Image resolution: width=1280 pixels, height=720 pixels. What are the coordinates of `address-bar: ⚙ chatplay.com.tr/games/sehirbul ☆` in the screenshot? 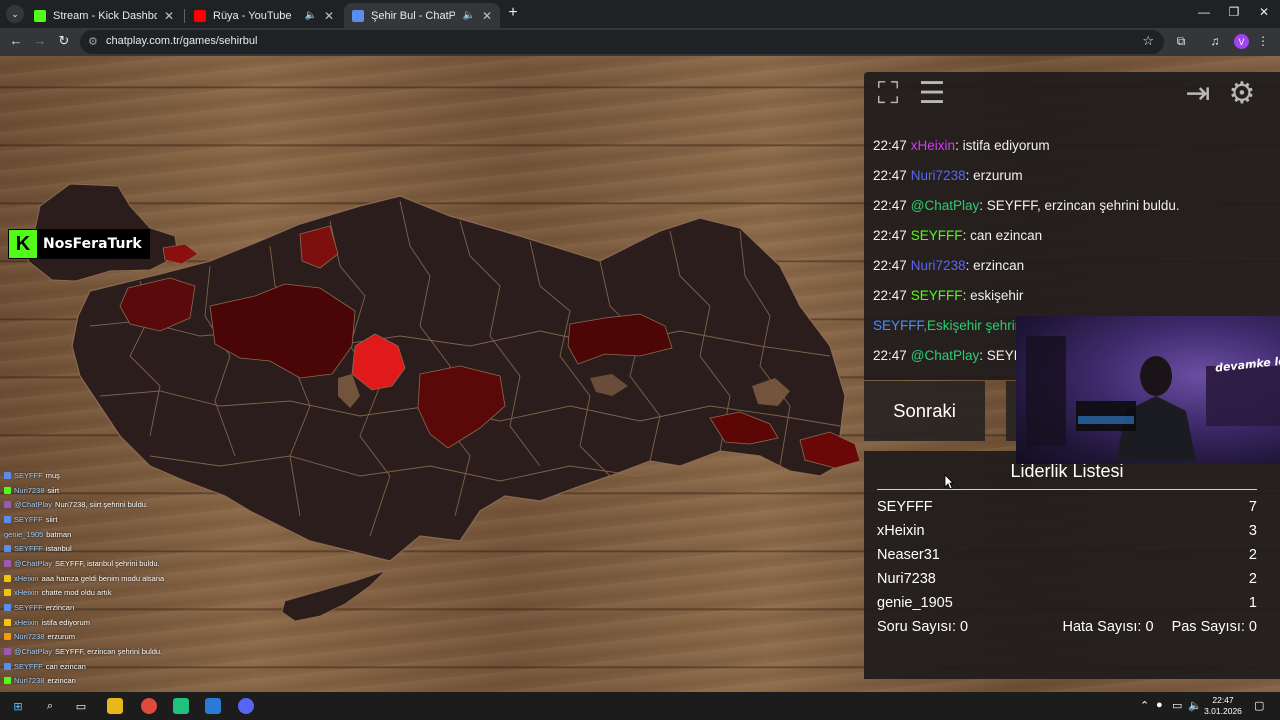 It's located at (622, 42).